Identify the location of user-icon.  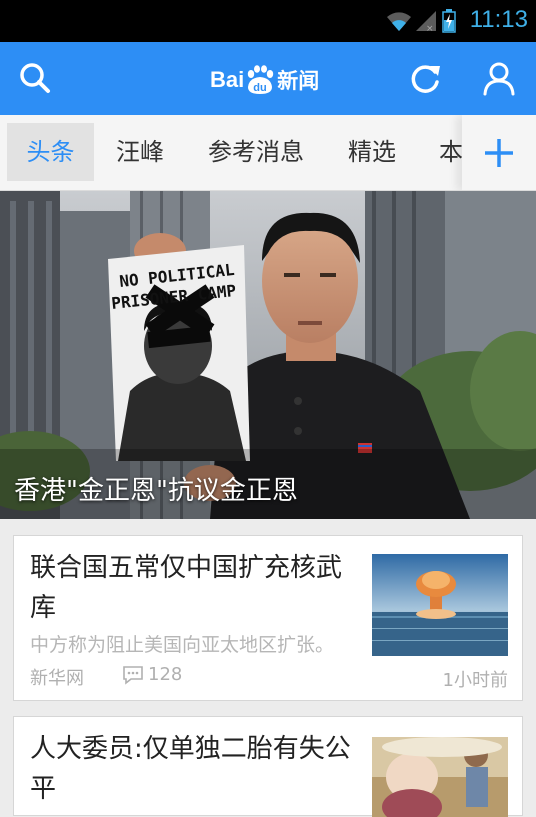
(500, 79).